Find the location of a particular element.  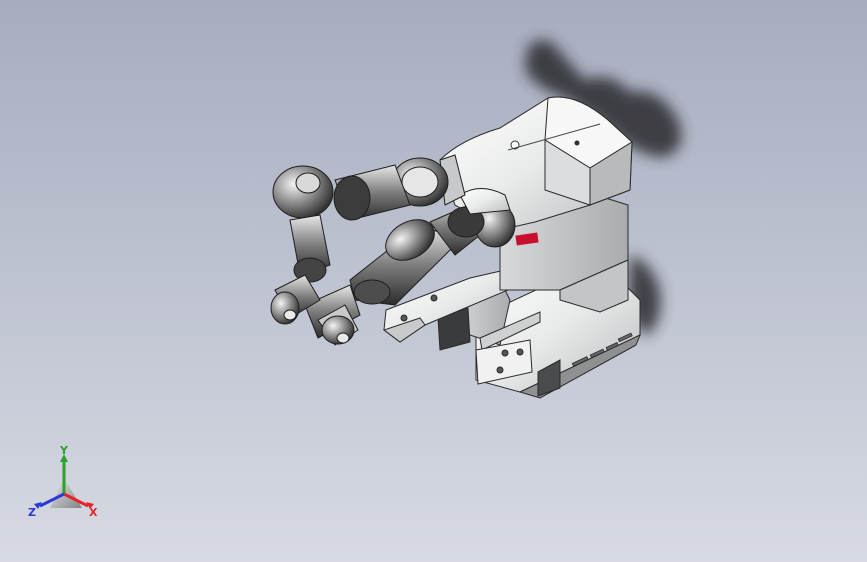

x-axis-label: X is located at coordinates (93, 512).